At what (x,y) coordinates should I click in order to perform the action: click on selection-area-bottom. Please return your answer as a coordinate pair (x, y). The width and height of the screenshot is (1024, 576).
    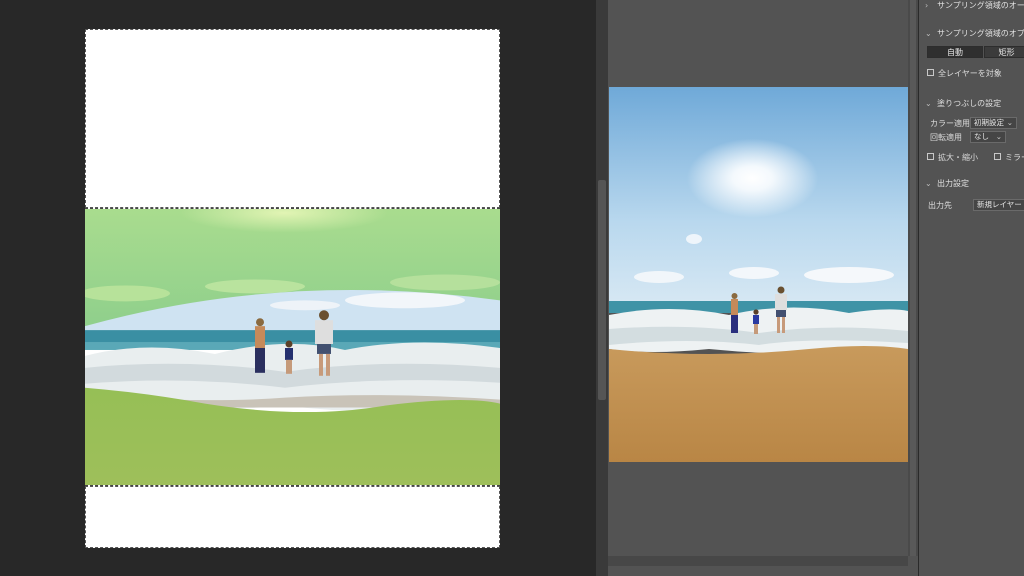
    Looking at the image, I should click on (292, 517).